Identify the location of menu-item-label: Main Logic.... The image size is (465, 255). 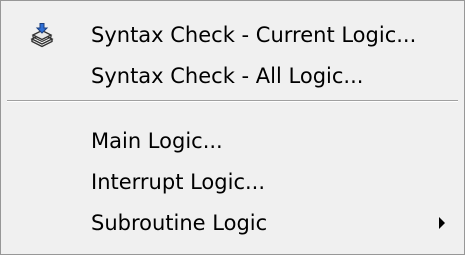
(157, 141).